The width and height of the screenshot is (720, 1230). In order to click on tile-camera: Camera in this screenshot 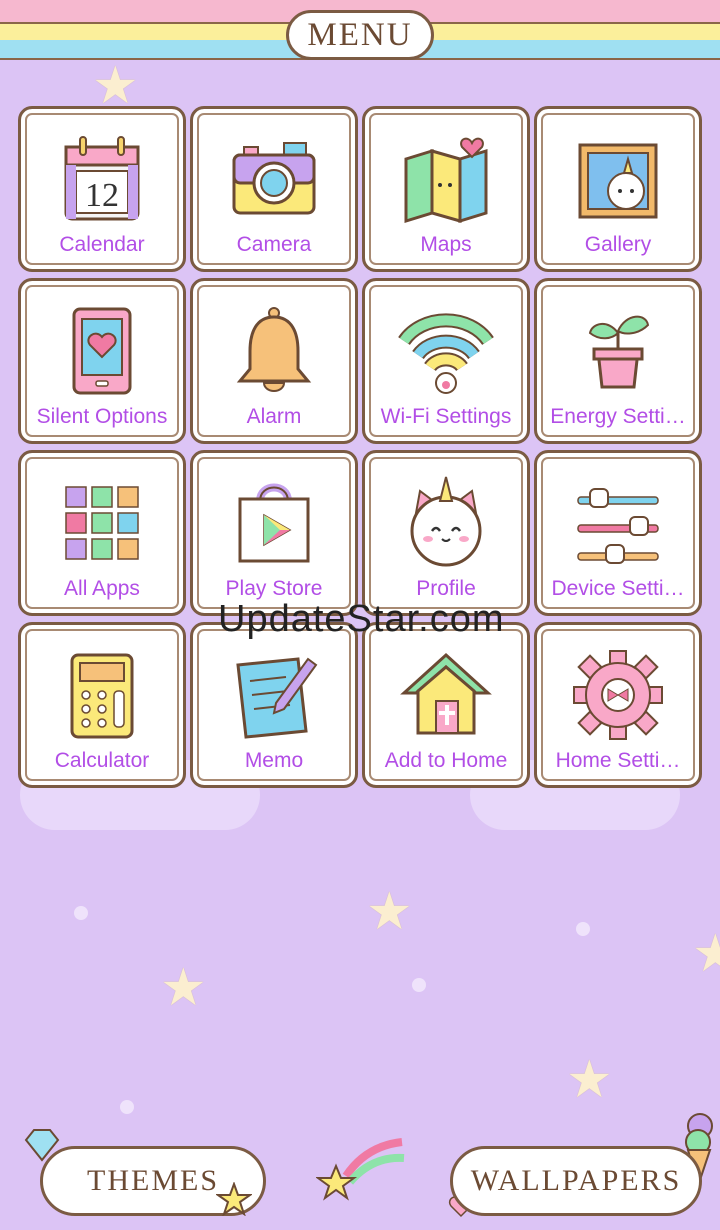, I will do `click(274, 189)`.